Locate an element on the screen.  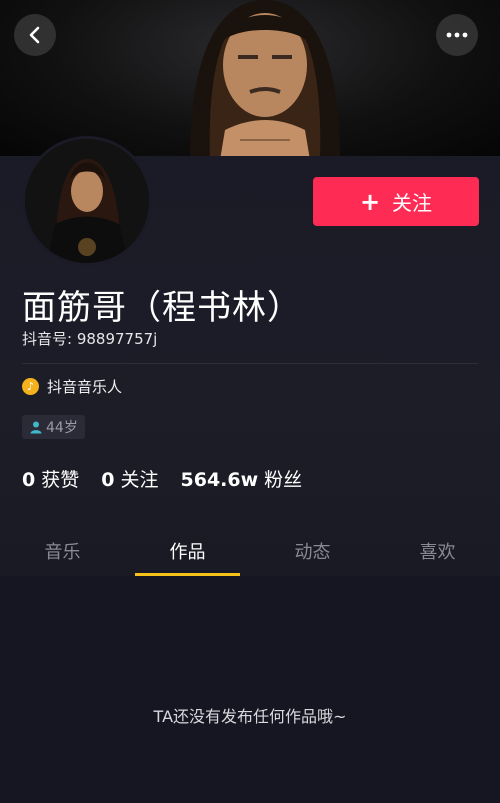
stat-following: 0 关注 is located at coordinates (129, 478).